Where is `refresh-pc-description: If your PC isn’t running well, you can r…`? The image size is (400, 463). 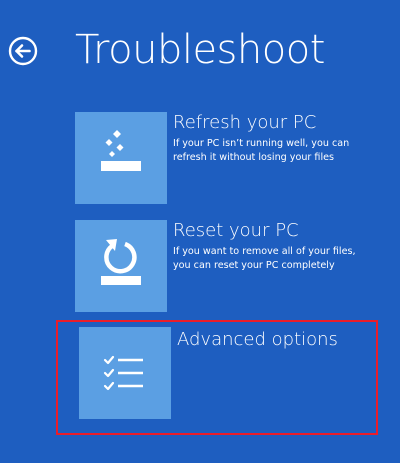 refresh-pc-description: If your PC isn’t running well, you can r… is located at coordinates (274, 151).